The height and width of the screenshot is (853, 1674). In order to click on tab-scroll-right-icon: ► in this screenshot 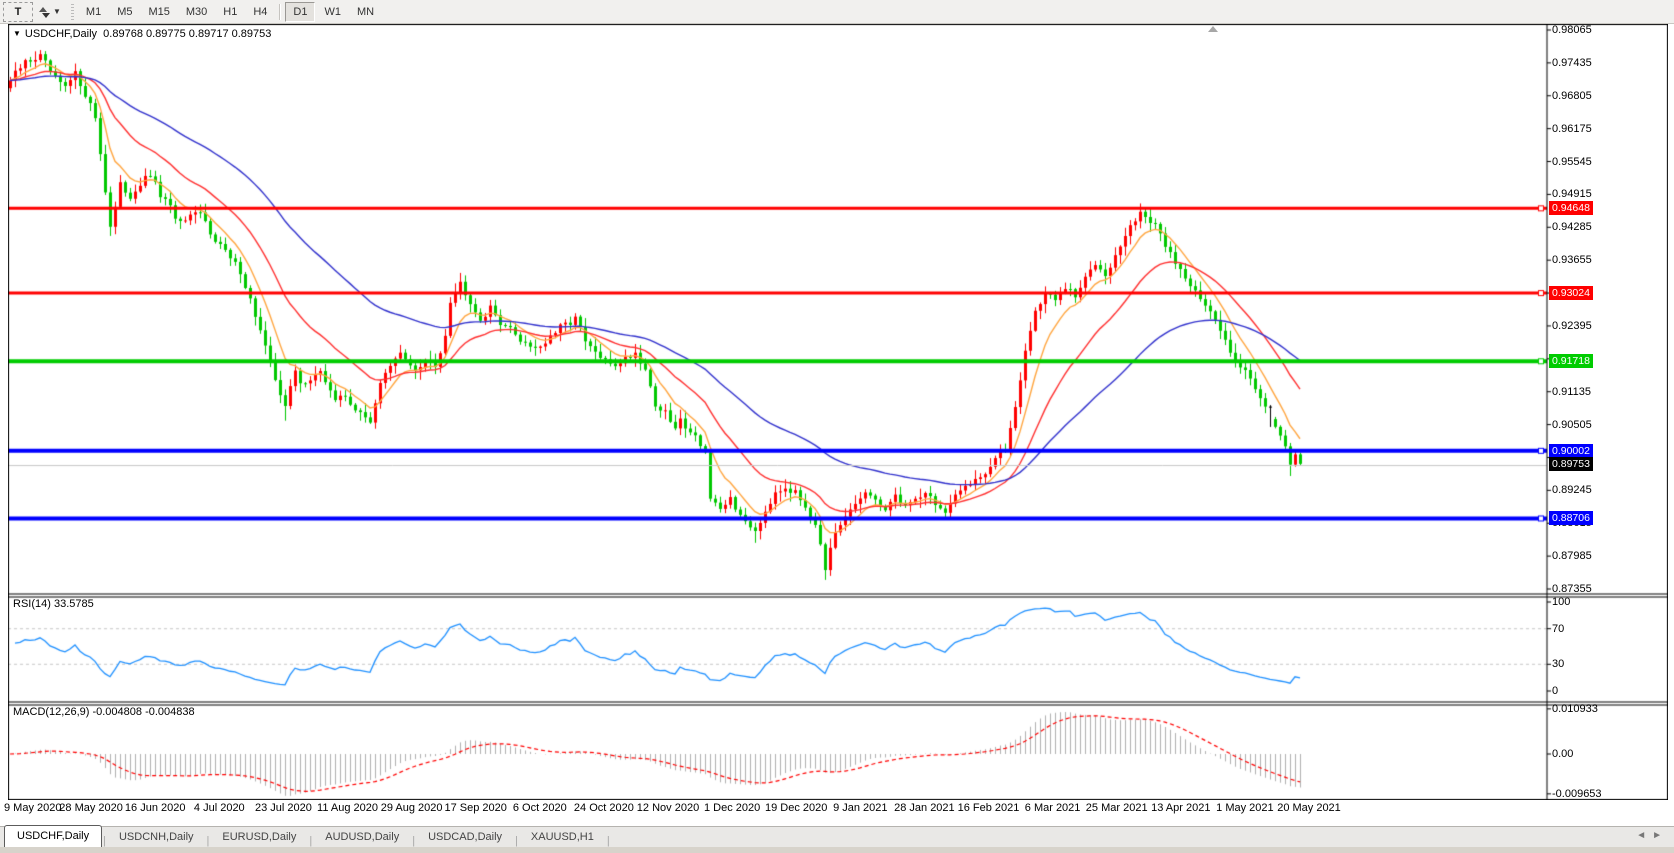, I will do `click(1660, 835)`.